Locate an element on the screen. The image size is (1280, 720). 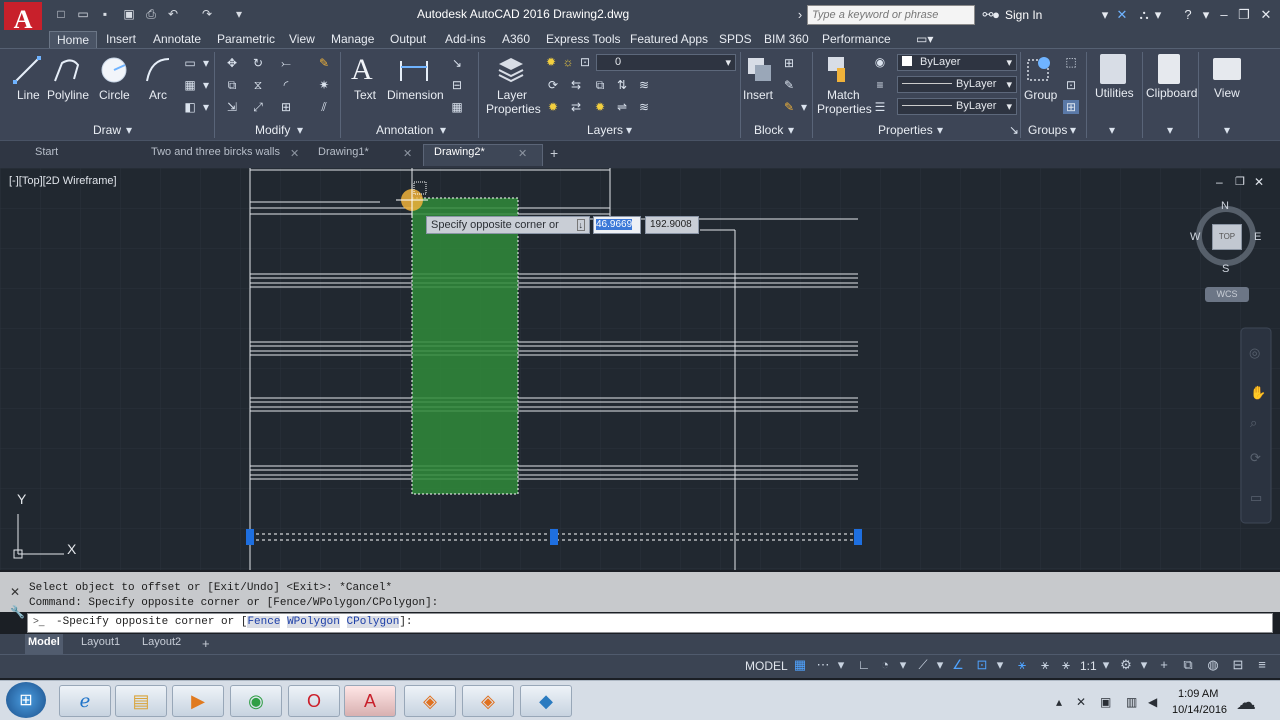
tab-performance: Performance is located at coordinates (856, 40).